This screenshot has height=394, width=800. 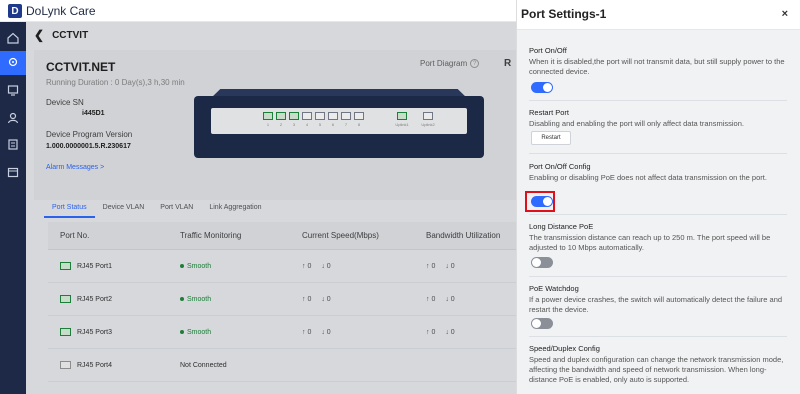 I want to click on port-onoff-toggle, so click(x=542, y=87).